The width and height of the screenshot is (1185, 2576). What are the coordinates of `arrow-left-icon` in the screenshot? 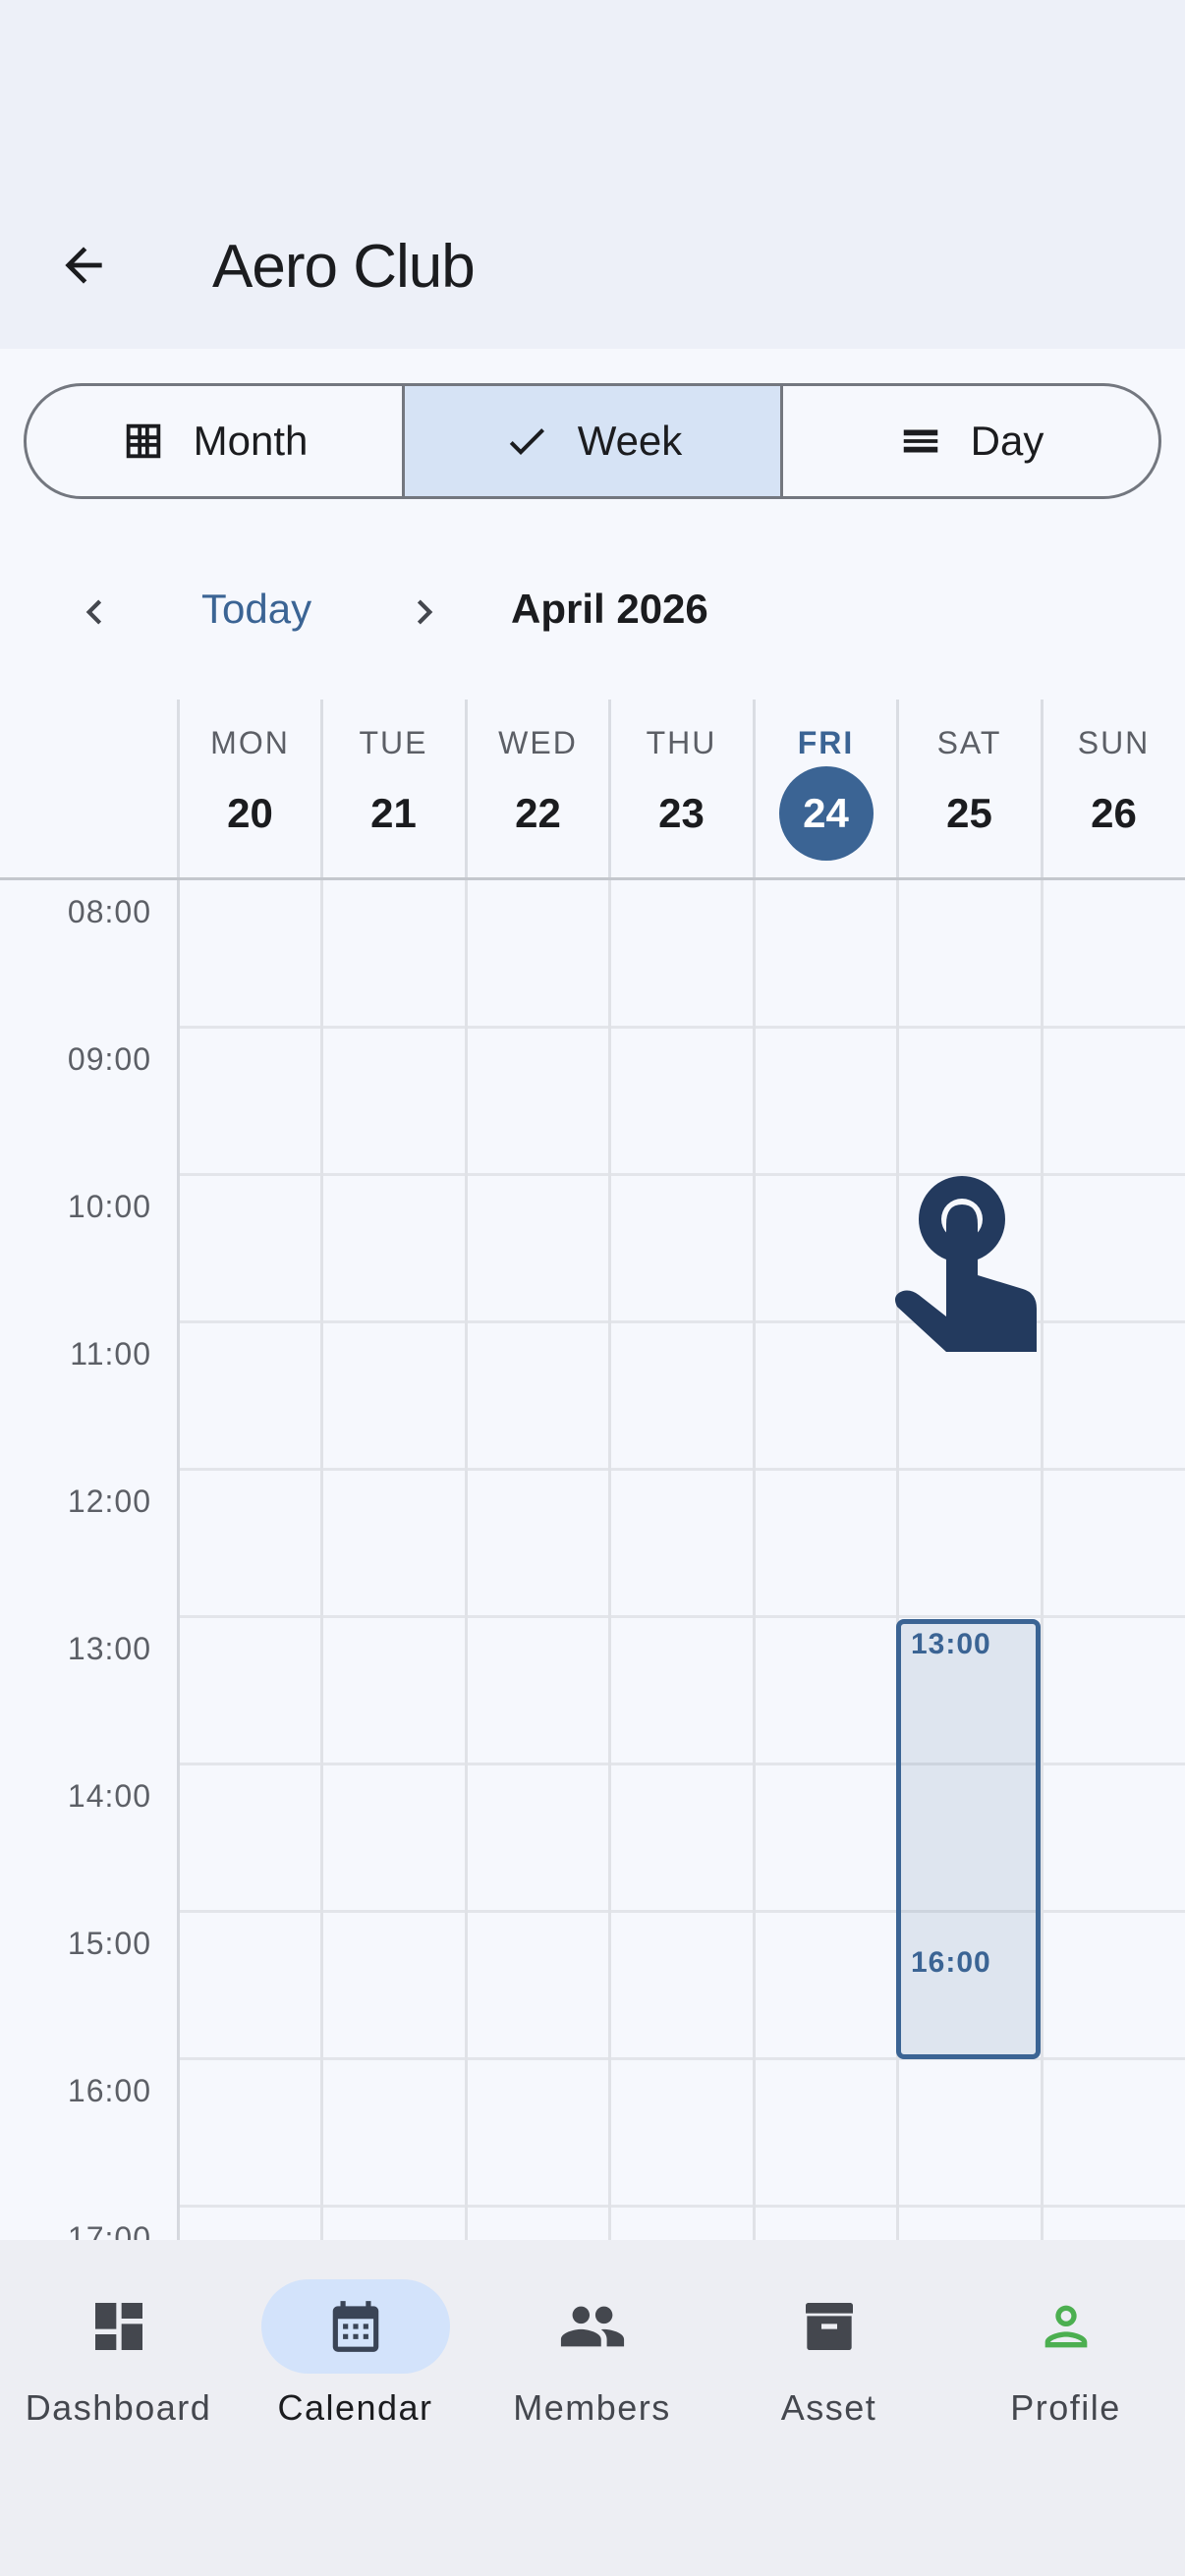 It's located at (84, 265).